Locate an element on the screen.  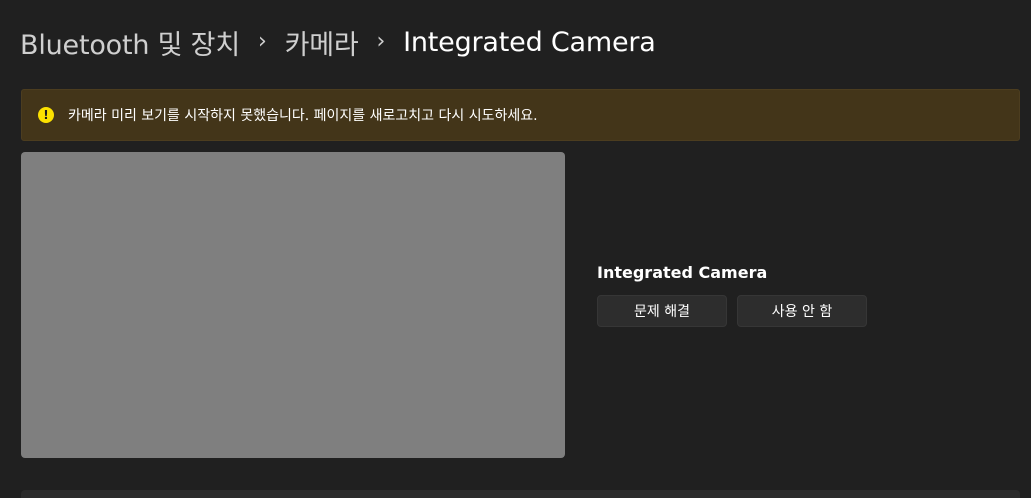
breadcrumb: Bluetooth 및 장치 › 카메라 › Integrated Camera is located at coordinates (338, 42).